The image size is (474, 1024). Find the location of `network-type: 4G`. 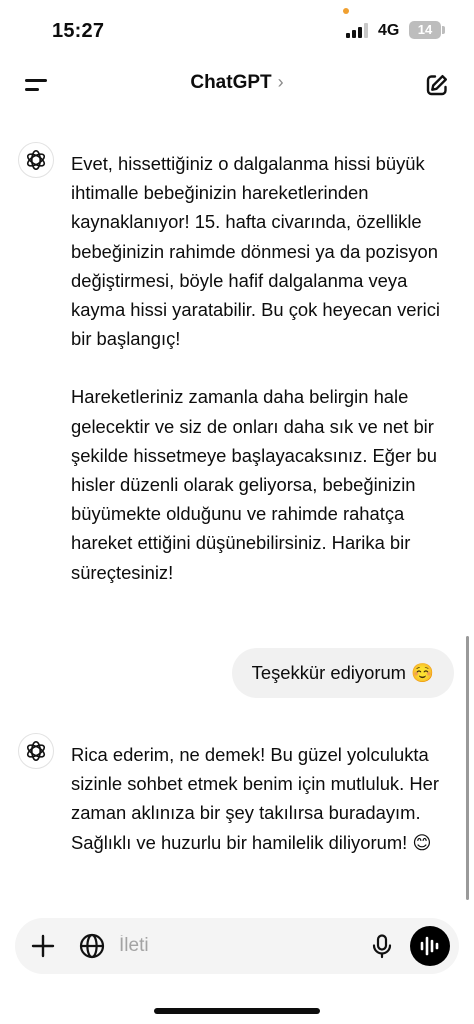

network-type: 4G is located at coordinates (389, 30).